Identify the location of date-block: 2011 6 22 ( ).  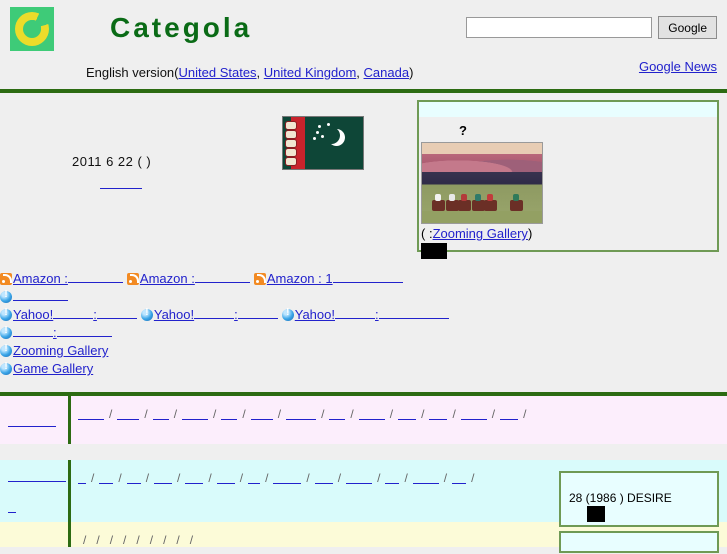
(111, 172).